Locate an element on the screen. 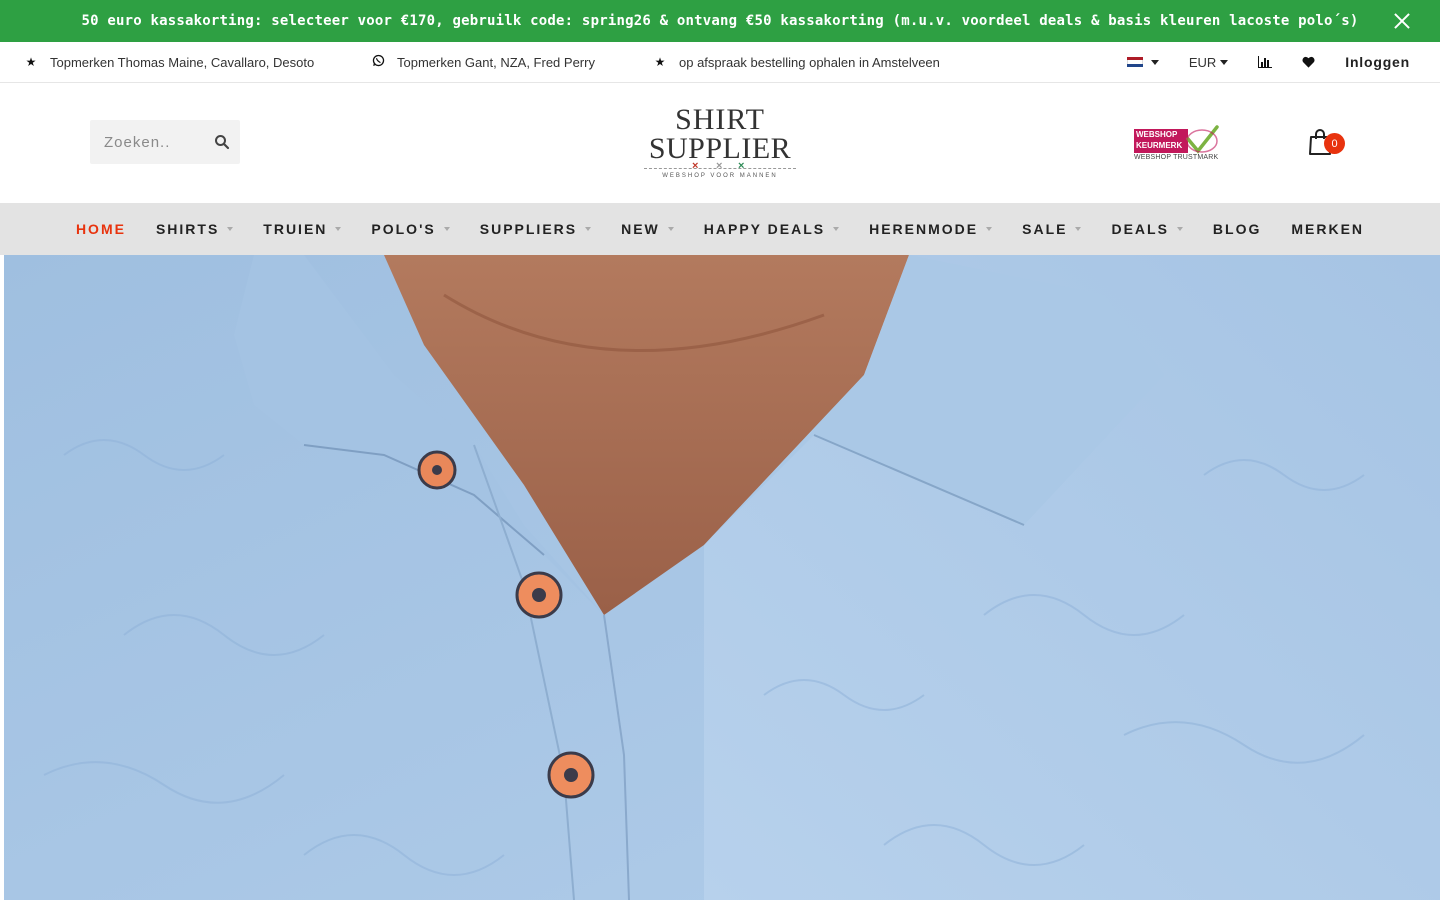  nav-label: HAPPY DEALS is located at coordinates (764, 229).